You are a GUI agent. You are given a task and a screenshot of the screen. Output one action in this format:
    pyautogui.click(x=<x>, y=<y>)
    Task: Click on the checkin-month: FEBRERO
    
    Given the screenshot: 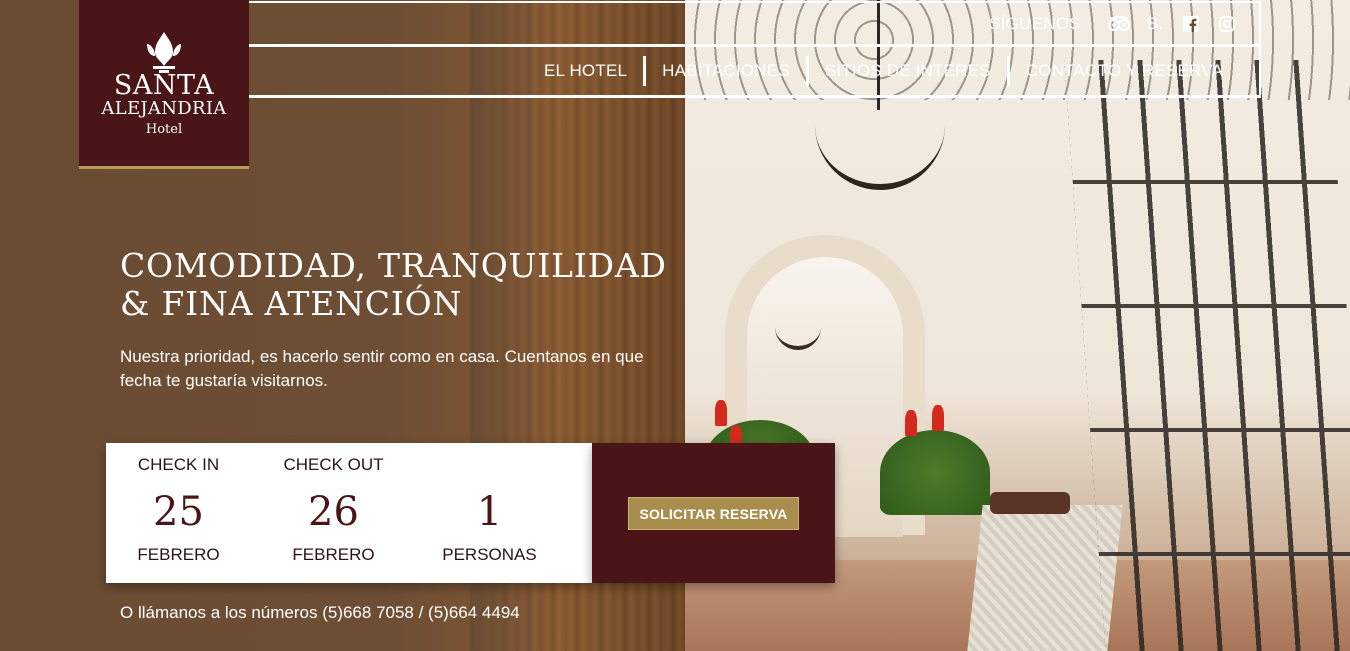 What is the action you would take?
    pyautogui.click(x=178, y=554)
    